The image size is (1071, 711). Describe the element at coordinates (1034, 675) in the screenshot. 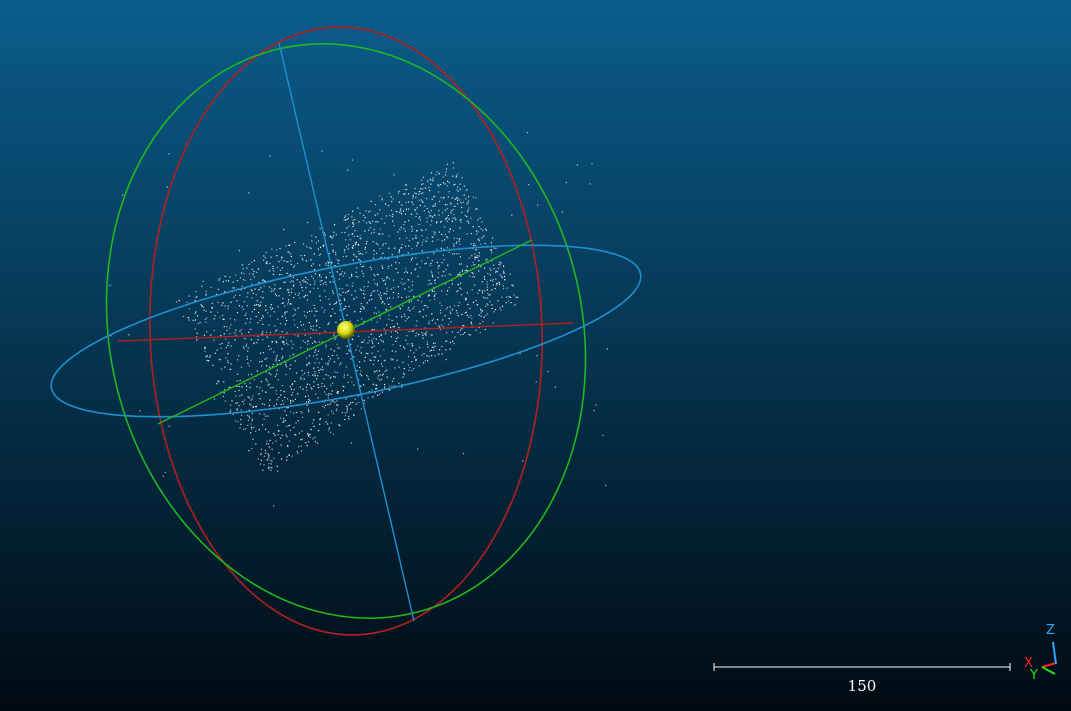

I see `axis-y-label: Y` at that location.